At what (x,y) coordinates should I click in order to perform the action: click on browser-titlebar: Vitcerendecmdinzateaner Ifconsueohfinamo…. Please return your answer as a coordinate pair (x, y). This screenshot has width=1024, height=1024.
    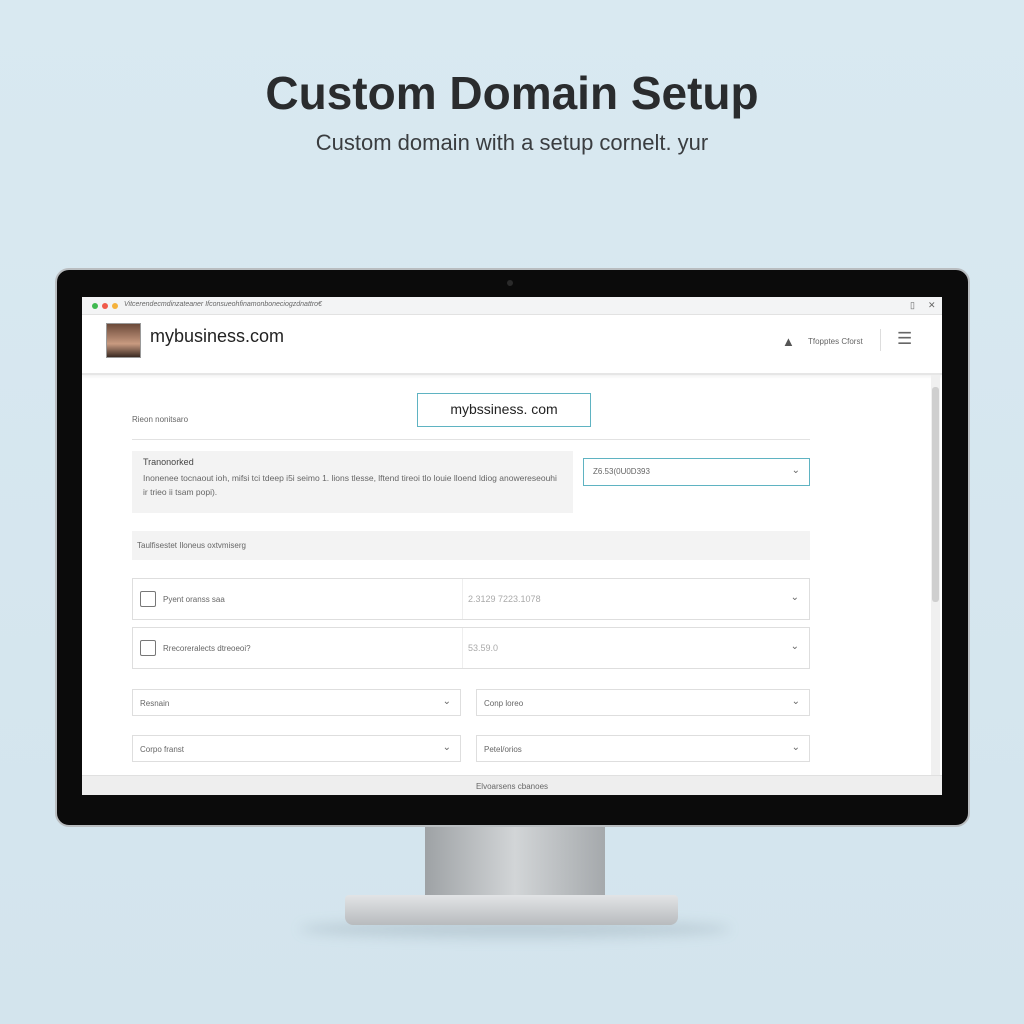
    Looking at the image, I should click on (512, 306).